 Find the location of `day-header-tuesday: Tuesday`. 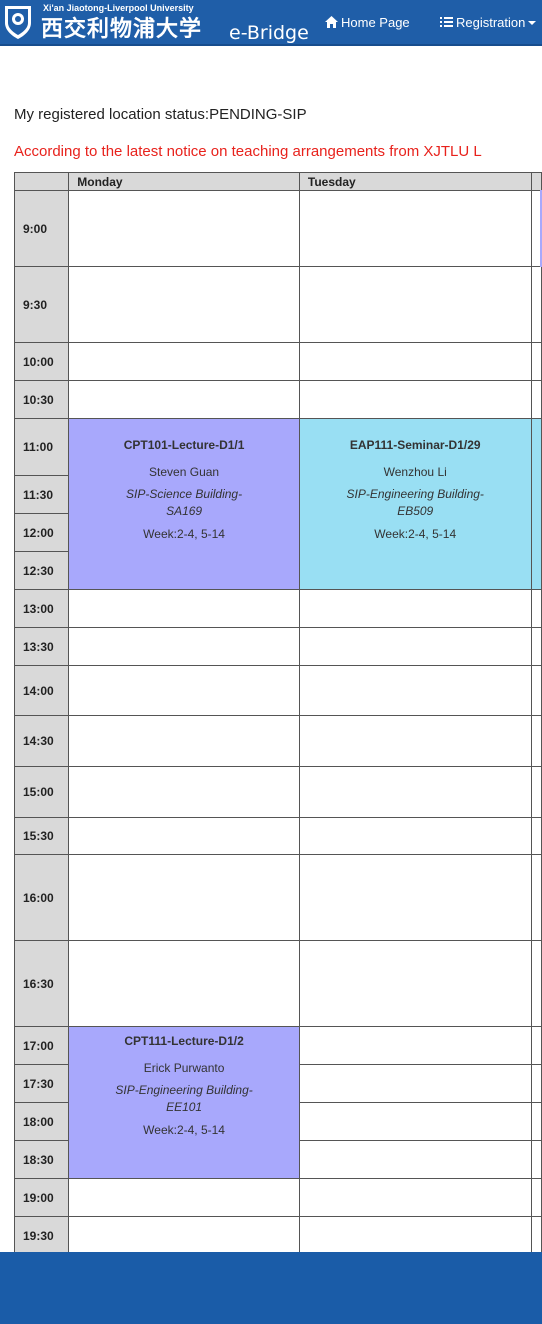

day-header-tuesday: Tuesday is located at coordinates (415, 181).